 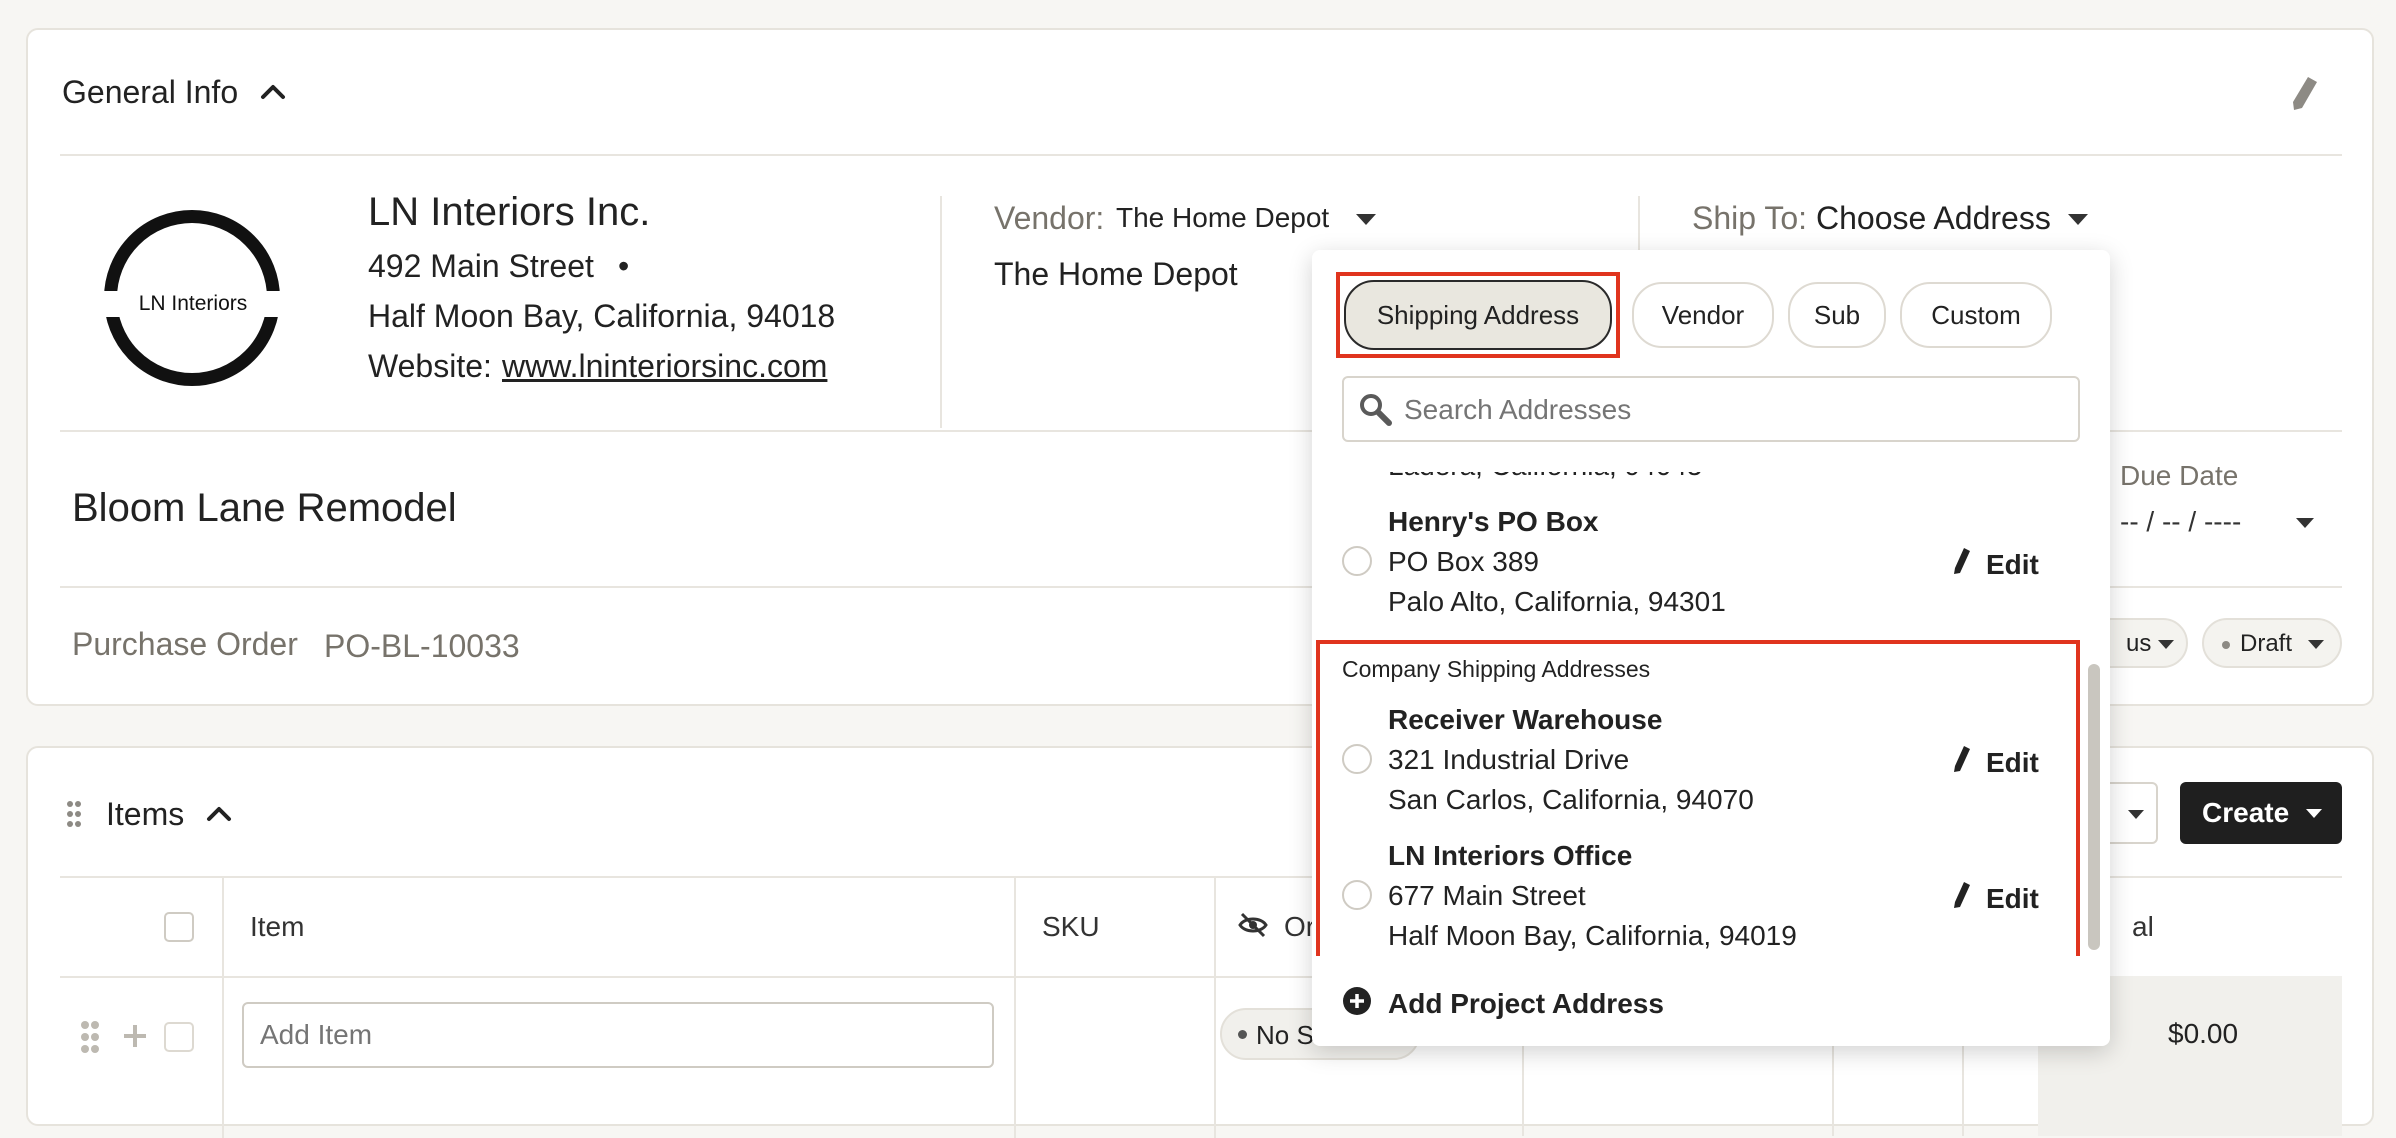 What do you see at coordinates (74, 816) in the screenshot?
I see `drag-handle-icon` at bounding box center [74, 816].